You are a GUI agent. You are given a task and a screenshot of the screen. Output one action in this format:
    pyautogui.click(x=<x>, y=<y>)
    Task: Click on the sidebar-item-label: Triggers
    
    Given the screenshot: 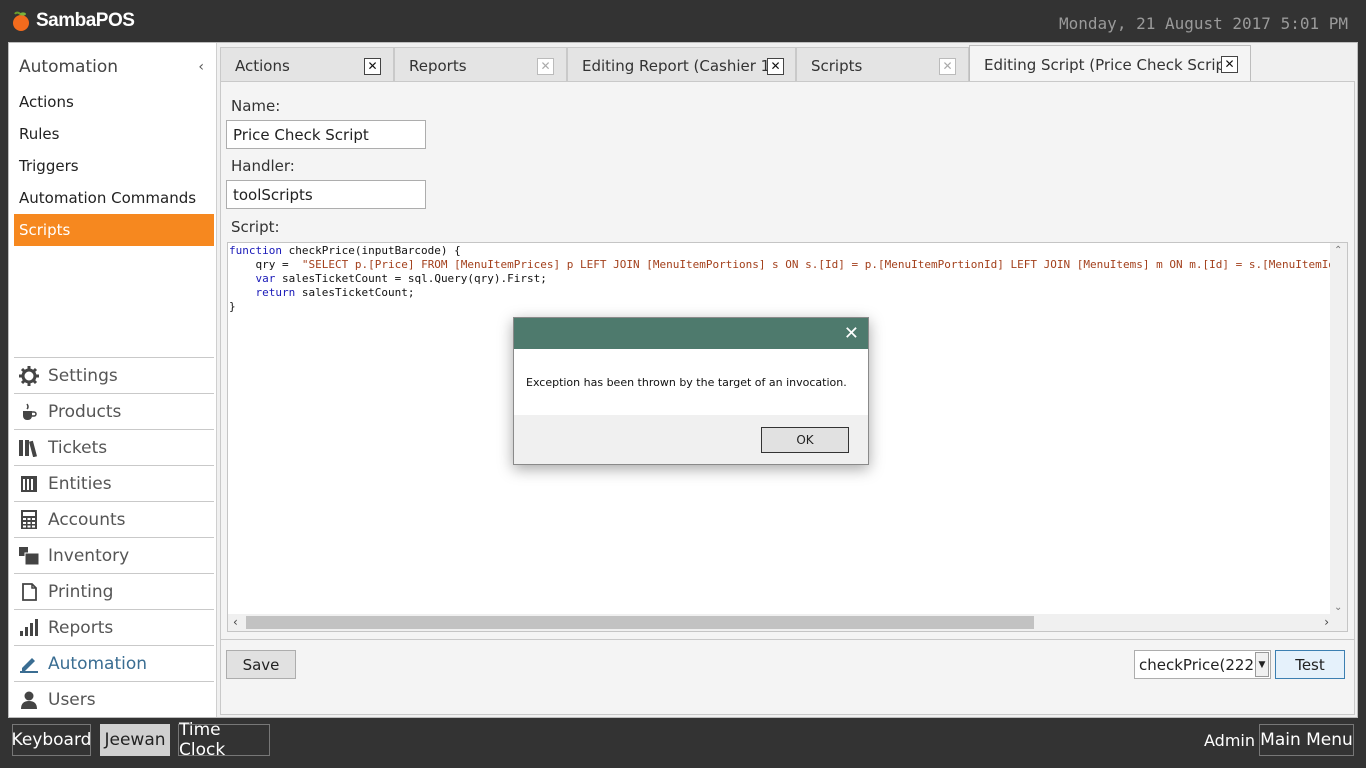 What is the action you would take?
    pyautogui.click(x=49, y=166)
    